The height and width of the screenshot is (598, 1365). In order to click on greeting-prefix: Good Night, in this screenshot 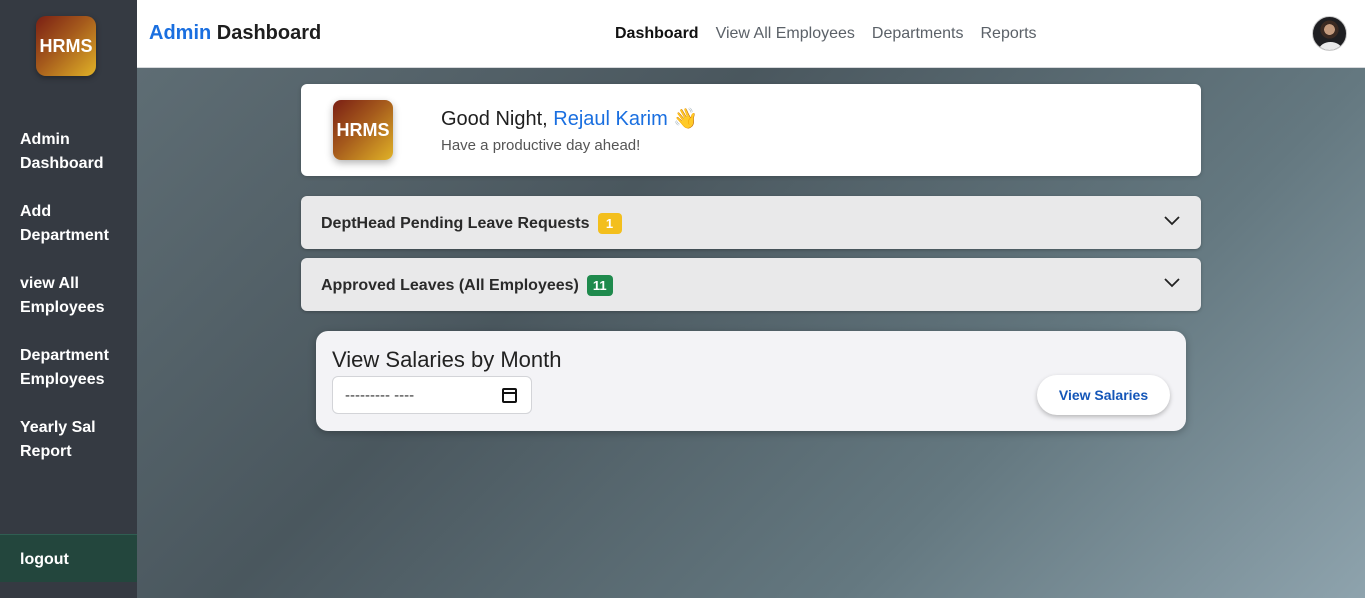, I will do `click(497, 119)`.